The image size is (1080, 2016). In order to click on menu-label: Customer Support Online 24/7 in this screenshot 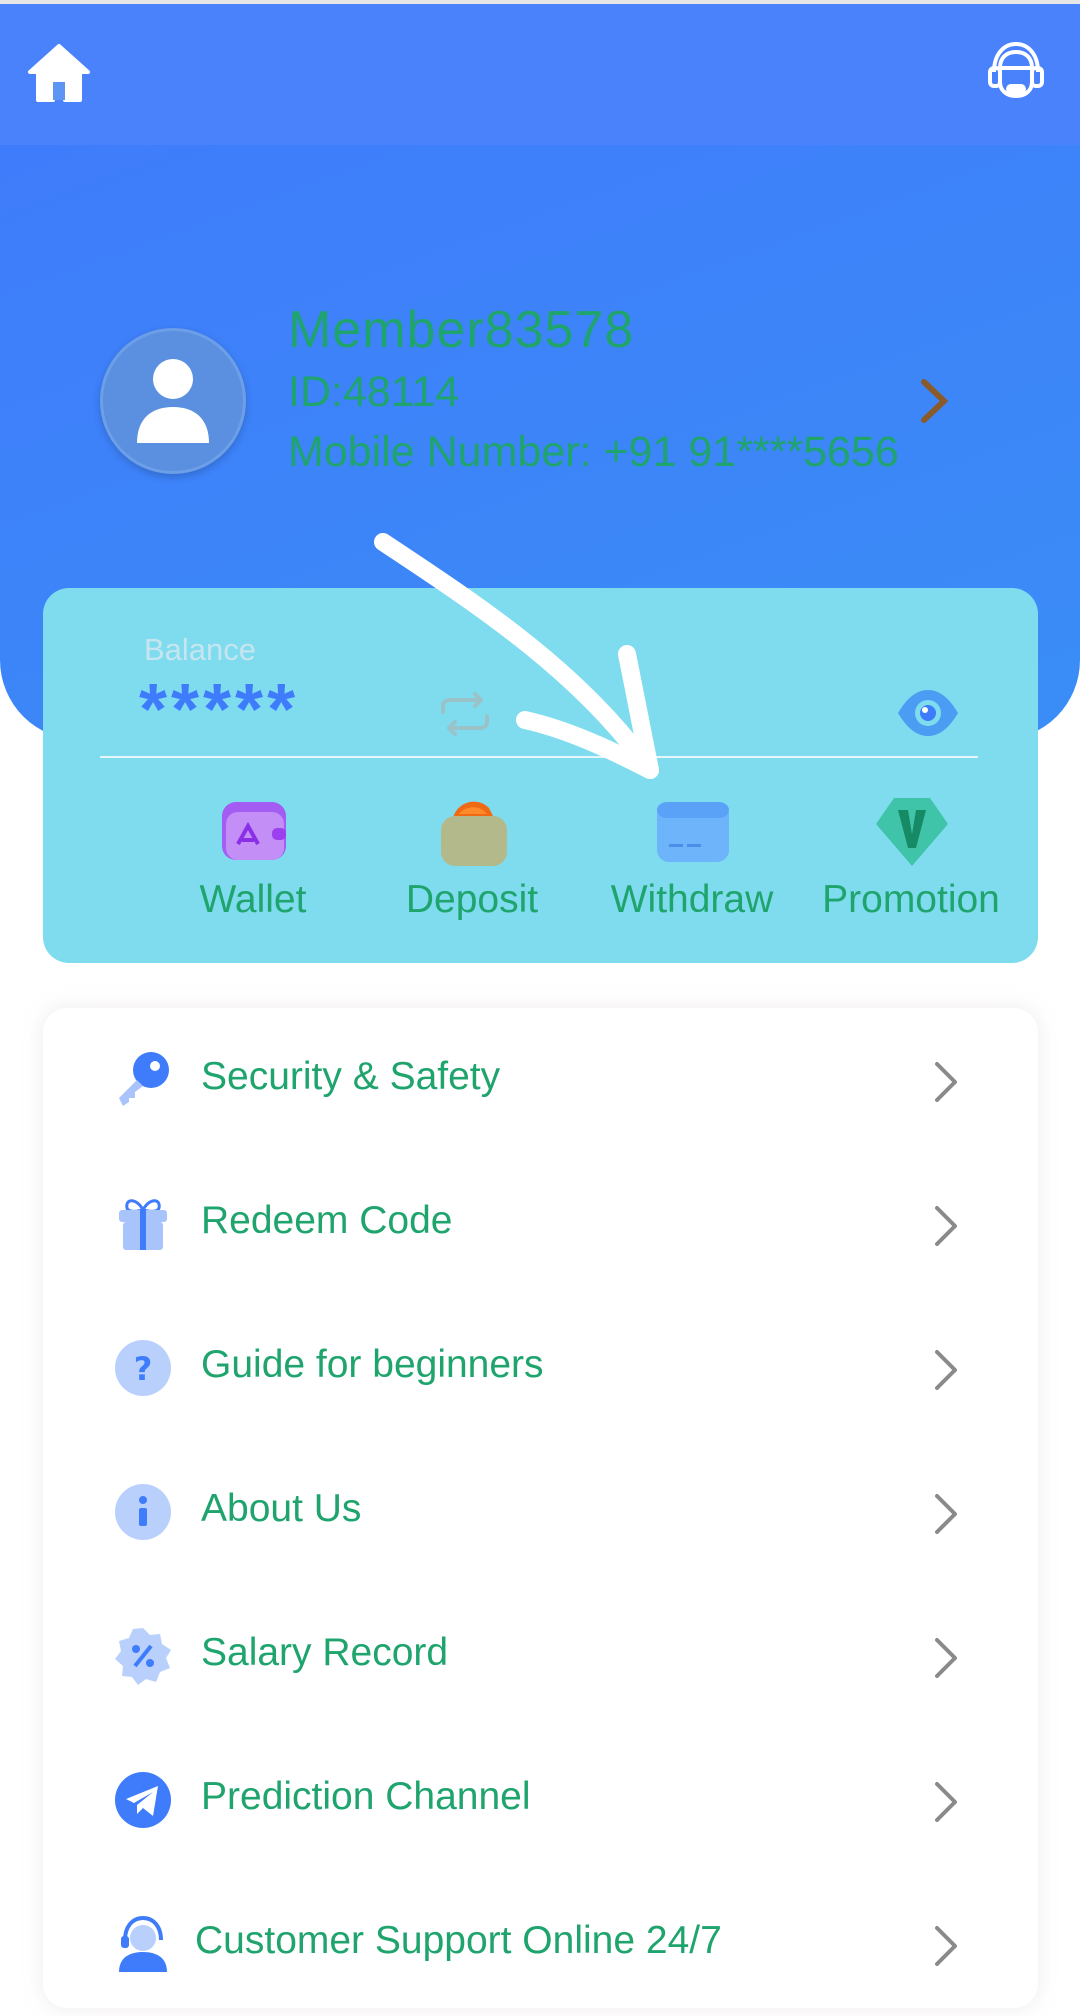, I will do `click(458, 1940)`.